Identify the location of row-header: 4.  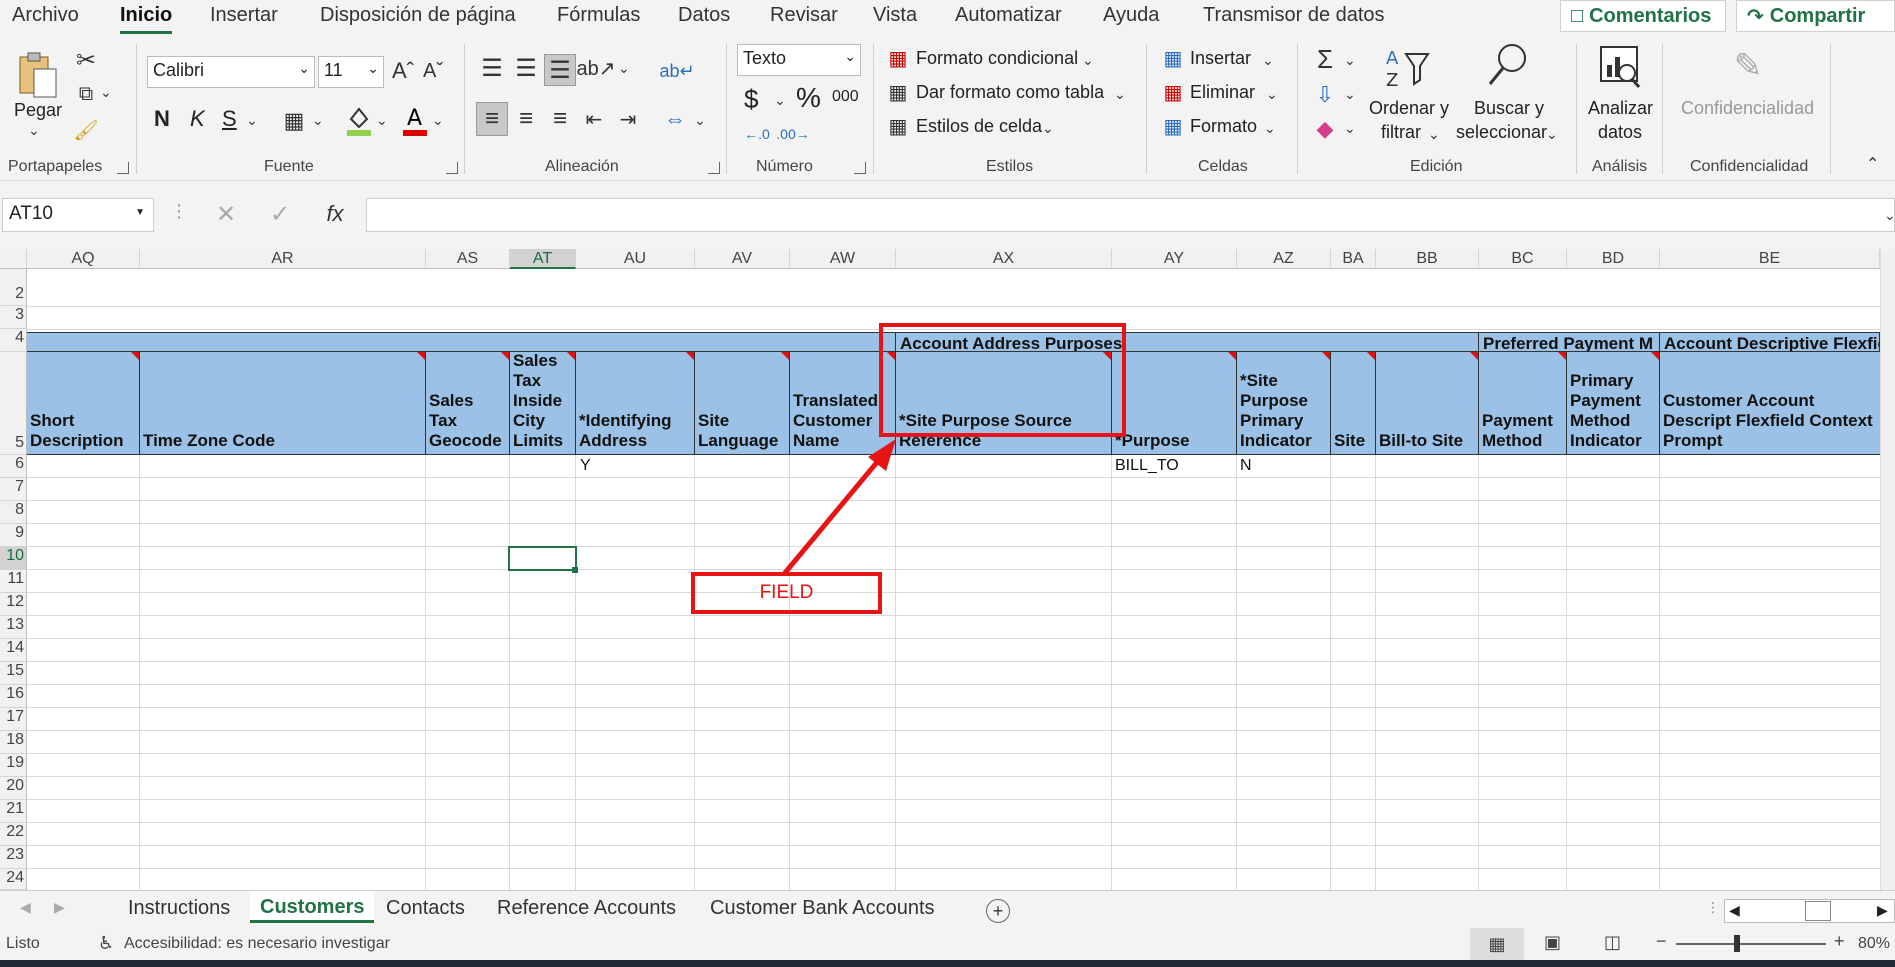
(13, 340).